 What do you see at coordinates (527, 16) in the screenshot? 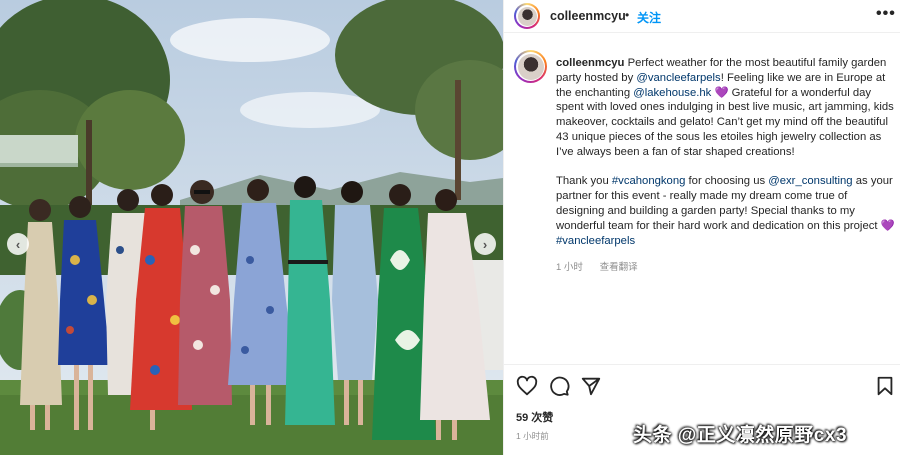
I see `avatar` at bounding box center [527, 16].